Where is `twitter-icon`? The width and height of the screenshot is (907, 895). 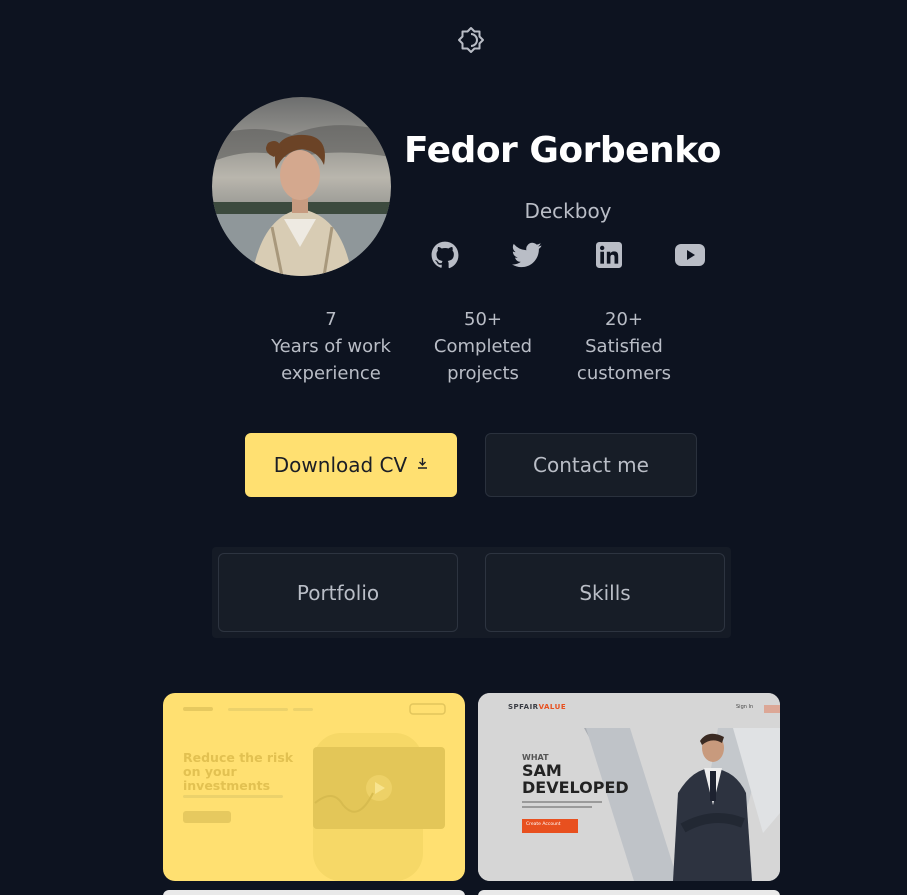 twitter-icon is located at coordinates (527, 255).